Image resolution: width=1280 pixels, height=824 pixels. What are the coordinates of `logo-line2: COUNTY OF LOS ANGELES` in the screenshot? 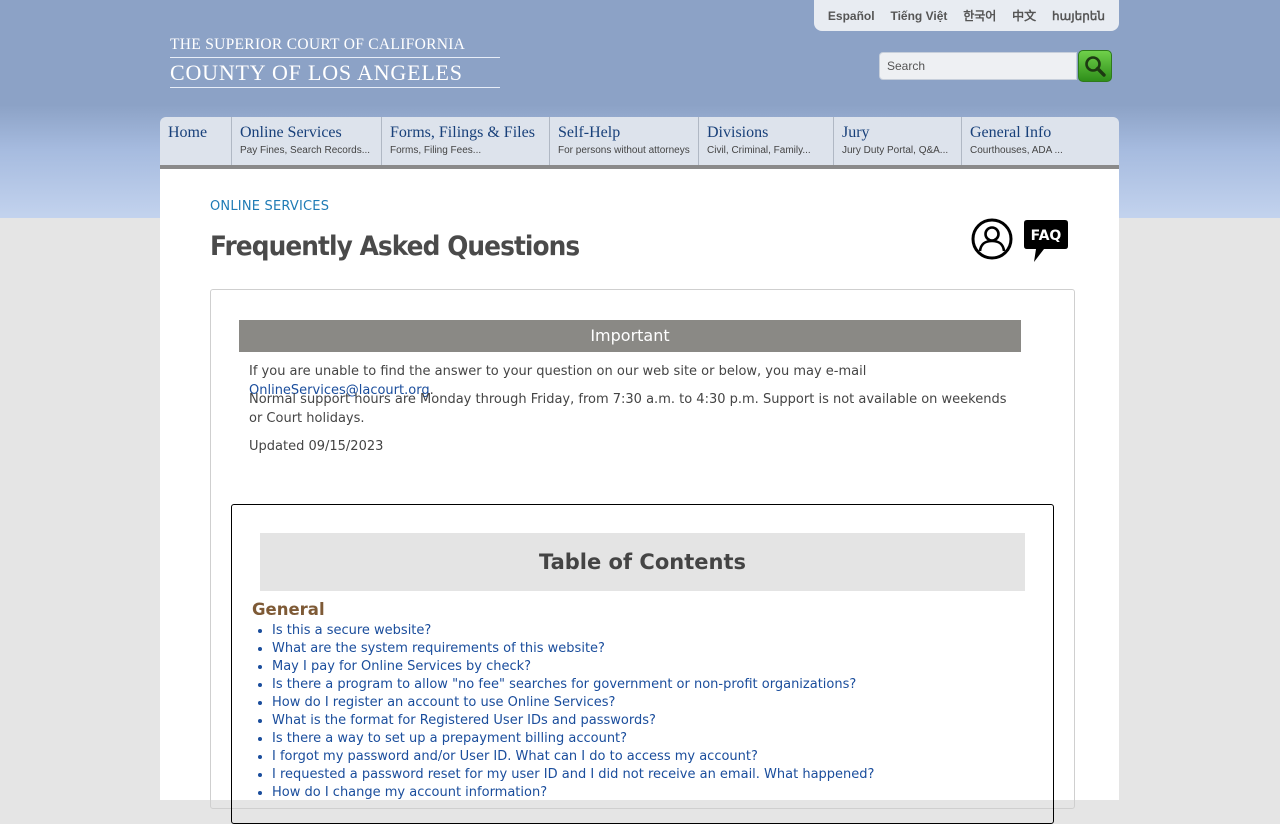 It's located at (335, 74).